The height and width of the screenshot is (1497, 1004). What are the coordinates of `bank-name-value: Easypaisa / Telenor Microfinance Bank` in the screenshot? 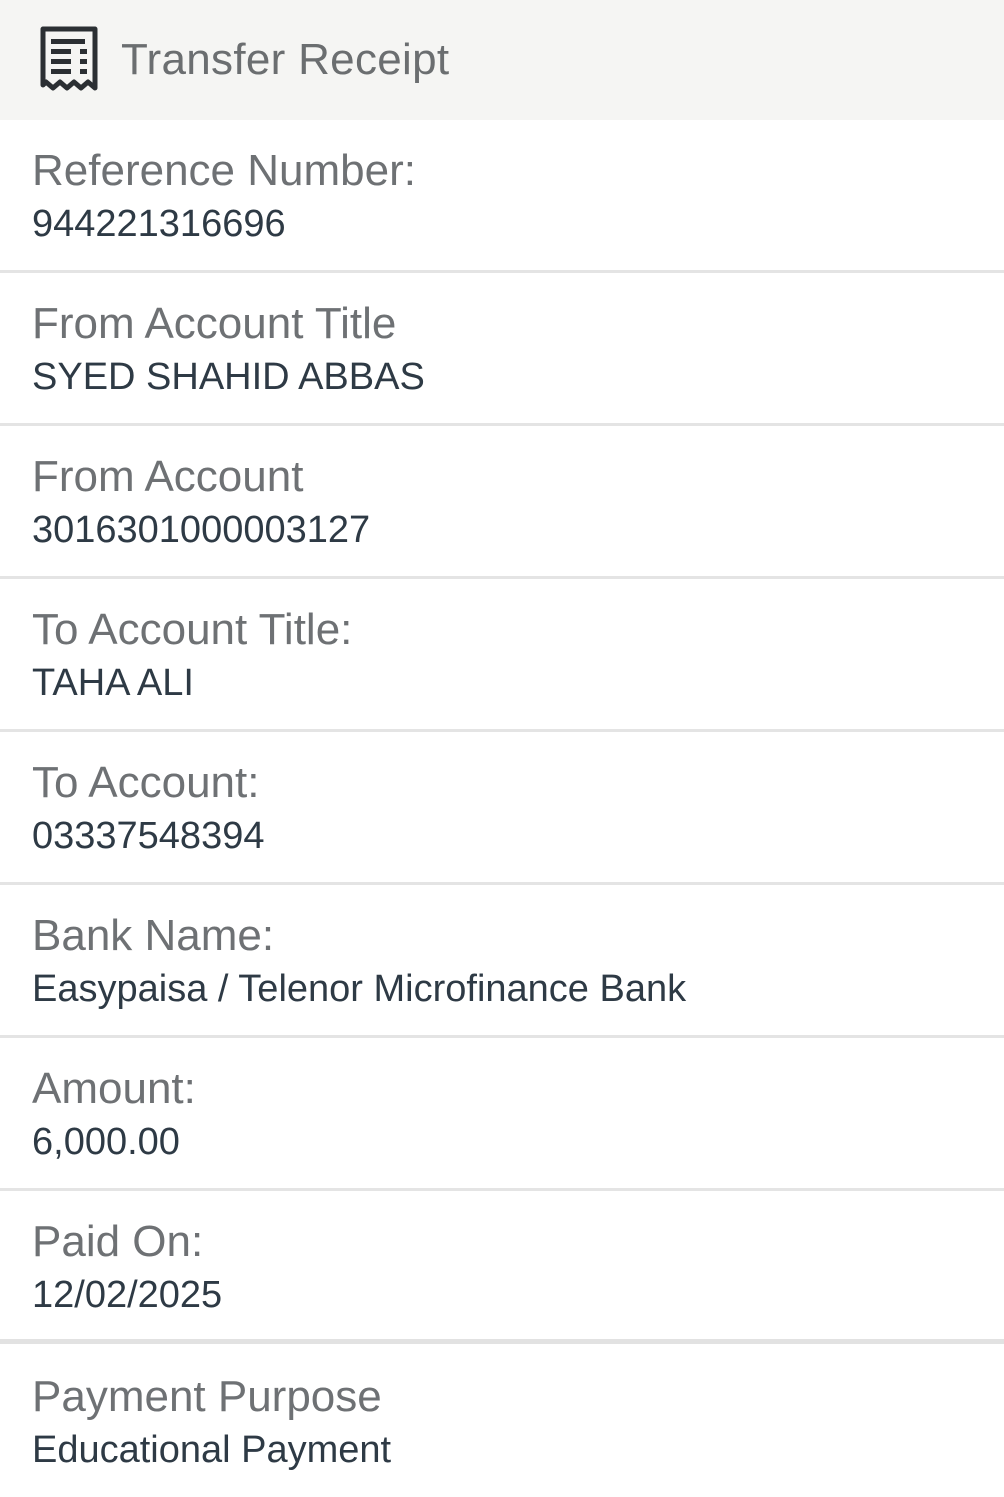 It's located at (359, 989).